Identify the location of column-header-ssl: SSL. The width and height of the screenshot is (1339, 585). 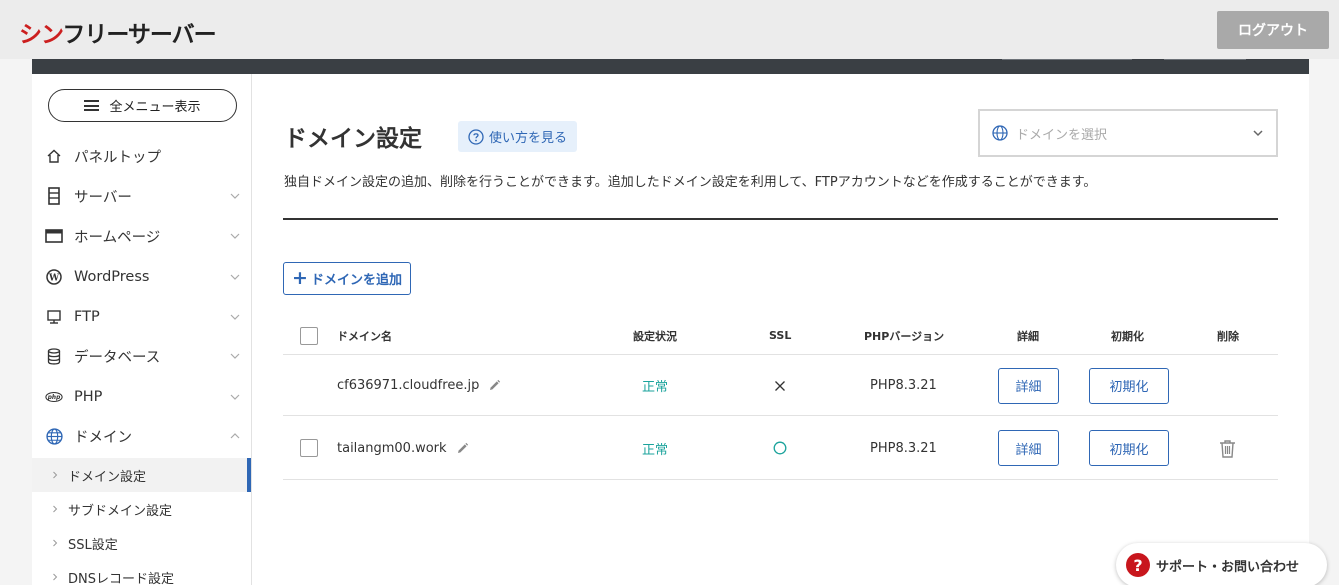
(780, 335).